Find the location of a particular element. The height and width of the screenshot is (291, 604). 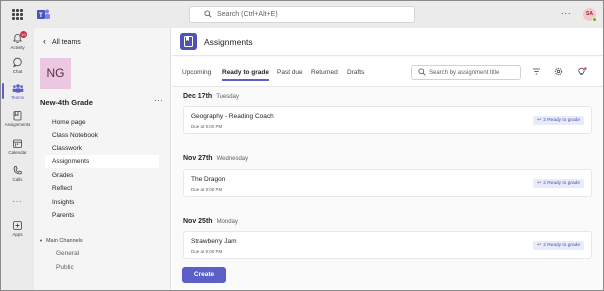

calendar-icon is located at coordinates (17, 143).